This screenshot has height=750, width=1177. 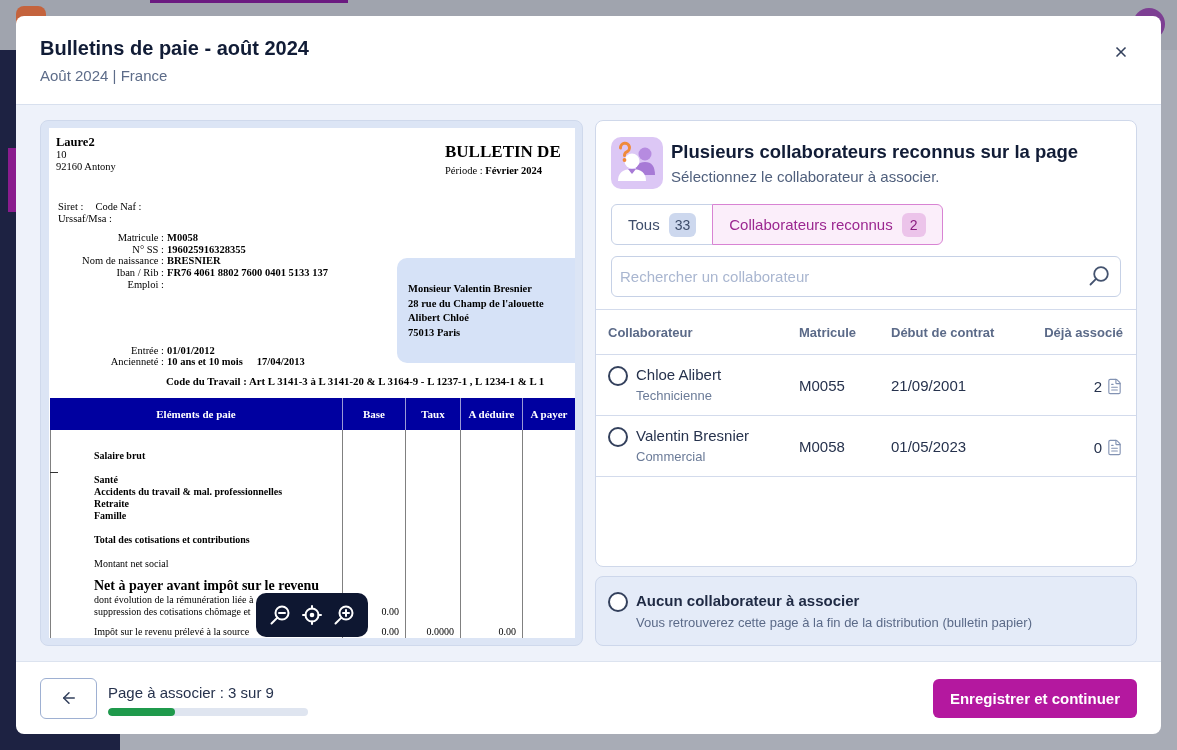 I want to click on zoom-out-icon, so click(x=279, y=615).